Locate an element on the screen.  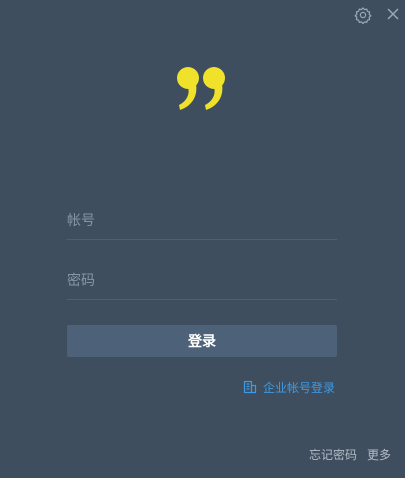
quote-logo is located at coordinates (203, 87).